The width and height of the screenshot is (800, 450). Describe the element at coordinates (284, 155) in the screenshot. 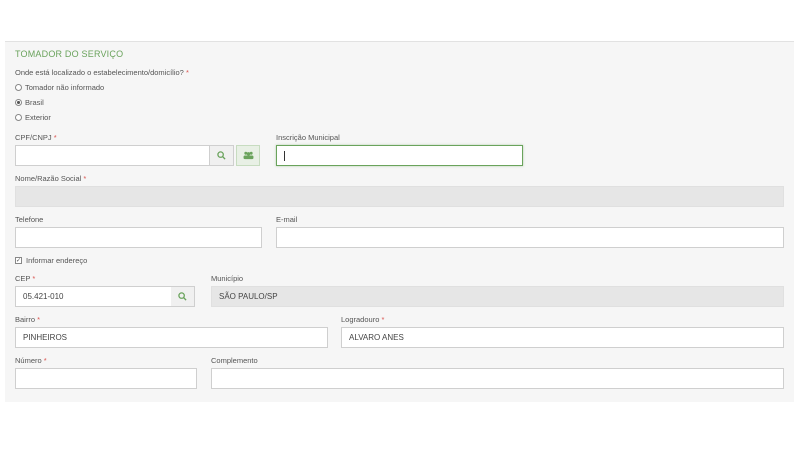

I see `text-caret` at that location.